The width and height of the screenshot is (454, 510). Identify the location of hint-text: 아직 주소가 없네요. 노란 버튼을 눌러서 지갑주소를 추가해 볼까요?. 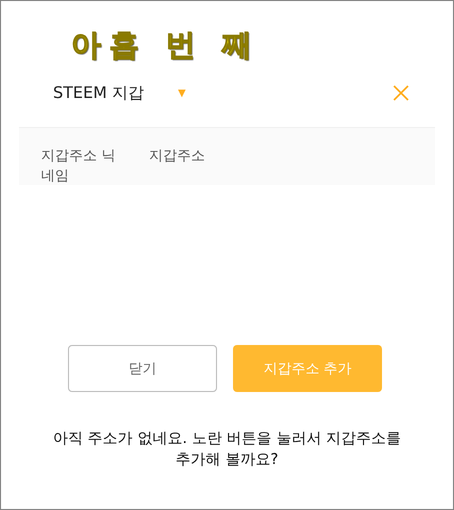
(227, 449).